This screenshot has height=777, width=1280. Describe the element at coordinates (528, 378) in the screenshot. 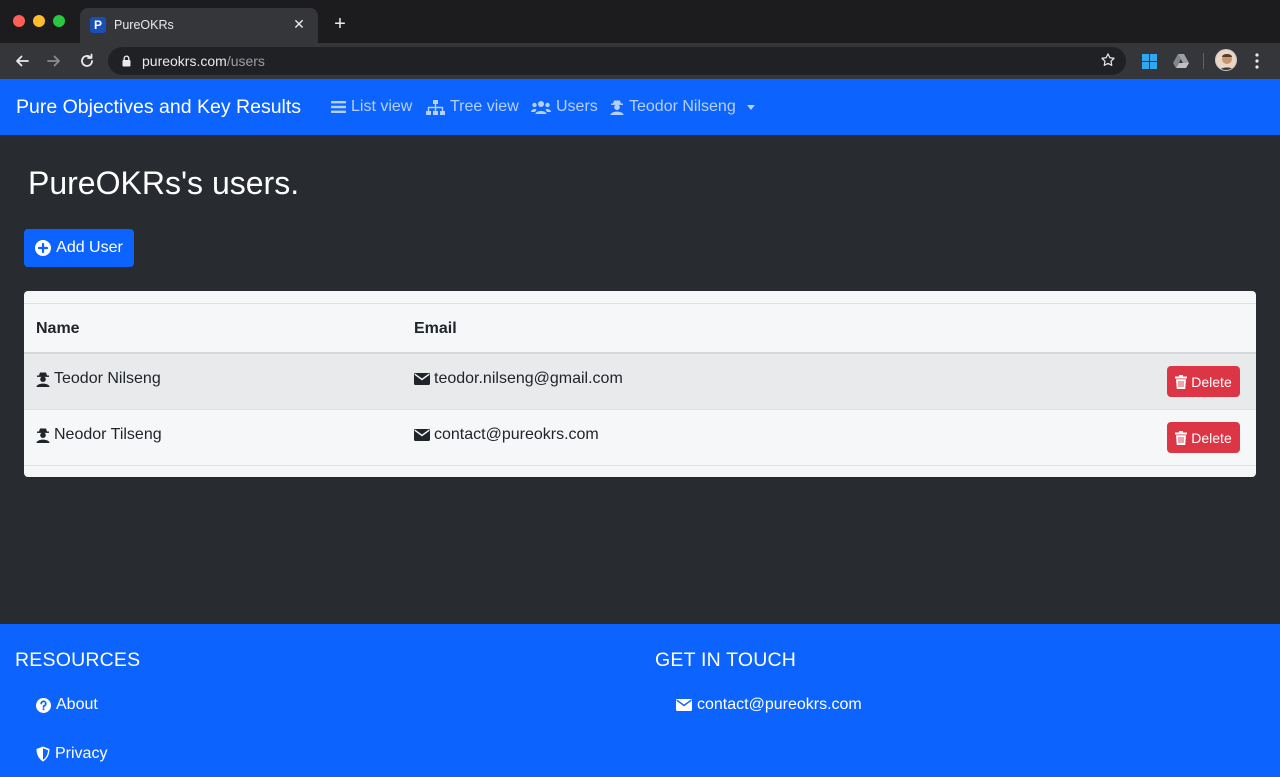

I see `user-email: teodor.nilseng@gmail.com` at that location.